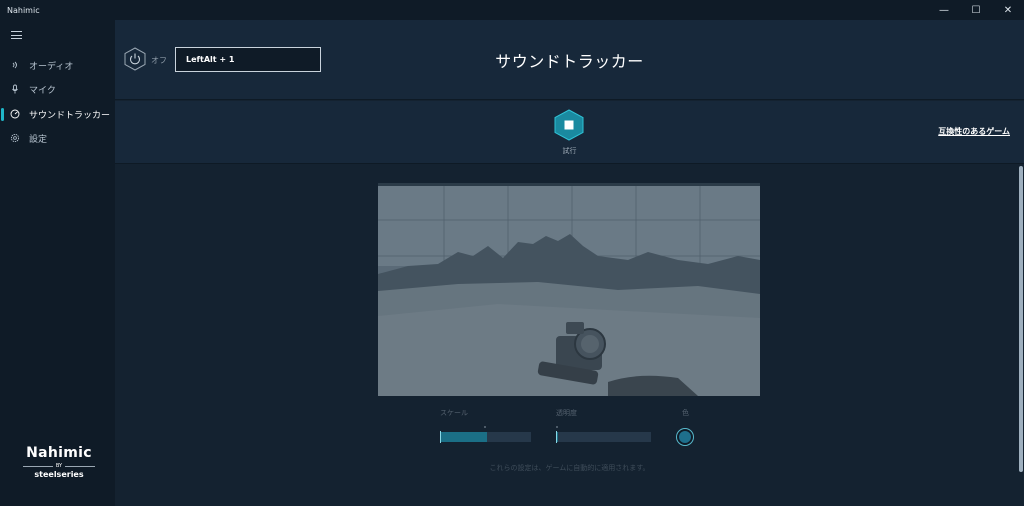  I want to click on color-swatch, so click(685, 437).